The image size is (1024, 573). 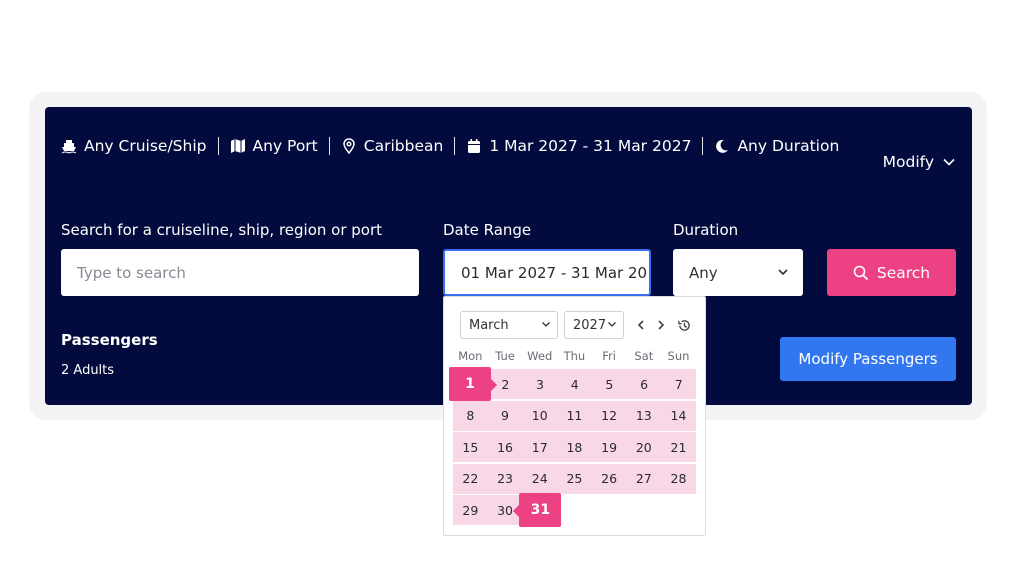 What do you see at coordinates (470, 510) in the screenshot?
I see `calendar-day: 29` at bounding box center [470, 510].